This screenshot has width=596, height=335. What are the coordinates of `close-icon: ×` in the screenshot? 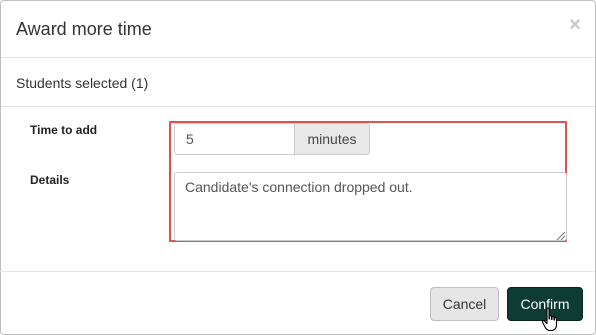 It's located at (575, 25).